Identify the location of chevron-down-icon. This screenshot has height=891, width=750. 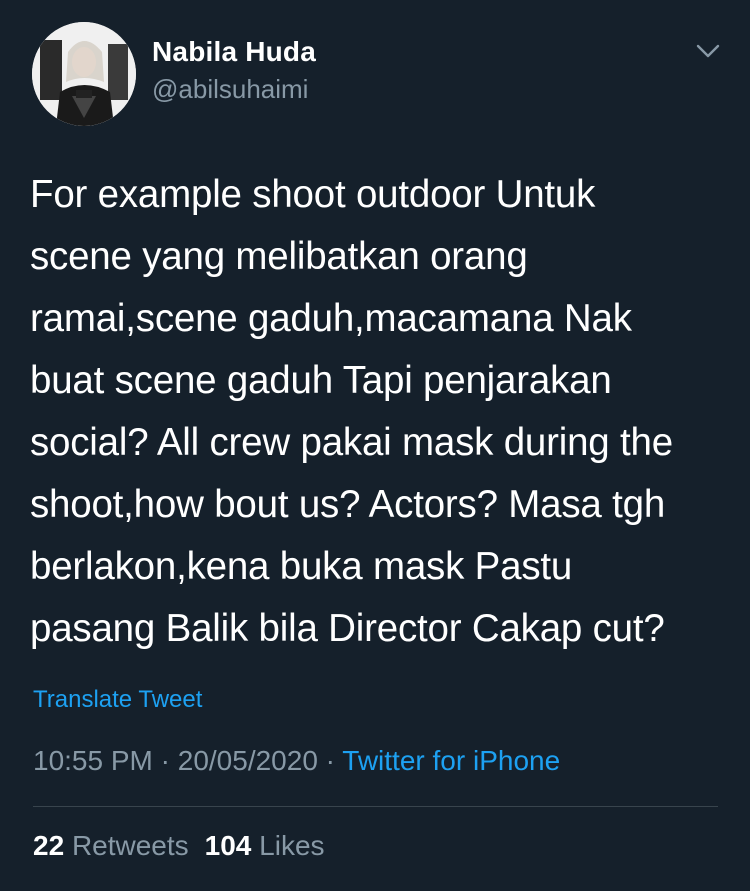
(708, 51).